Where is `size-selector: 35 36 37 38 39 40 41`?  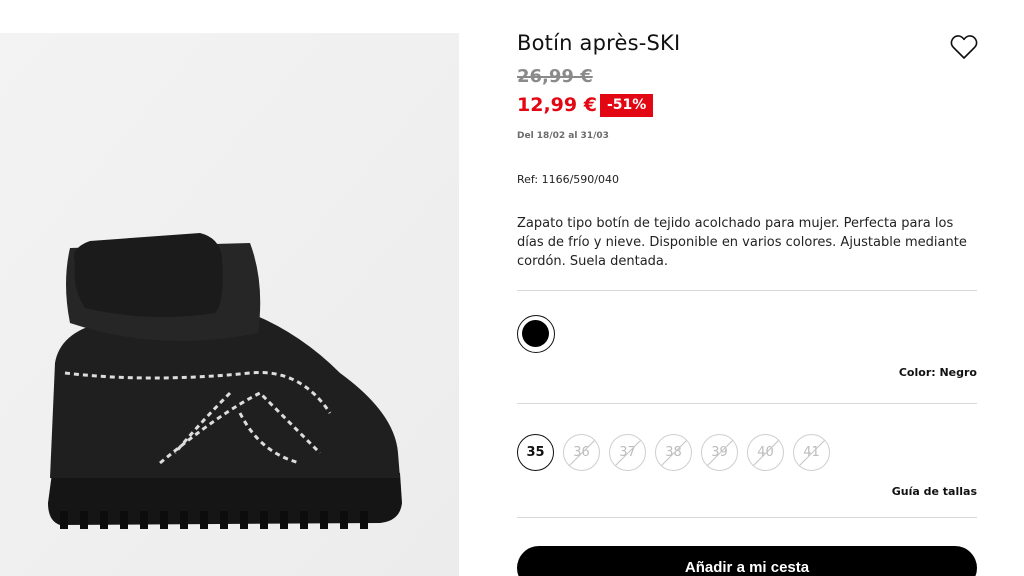 size-selector: 35 36 37 38 39 40 41 is located at coordinates (673, 452).